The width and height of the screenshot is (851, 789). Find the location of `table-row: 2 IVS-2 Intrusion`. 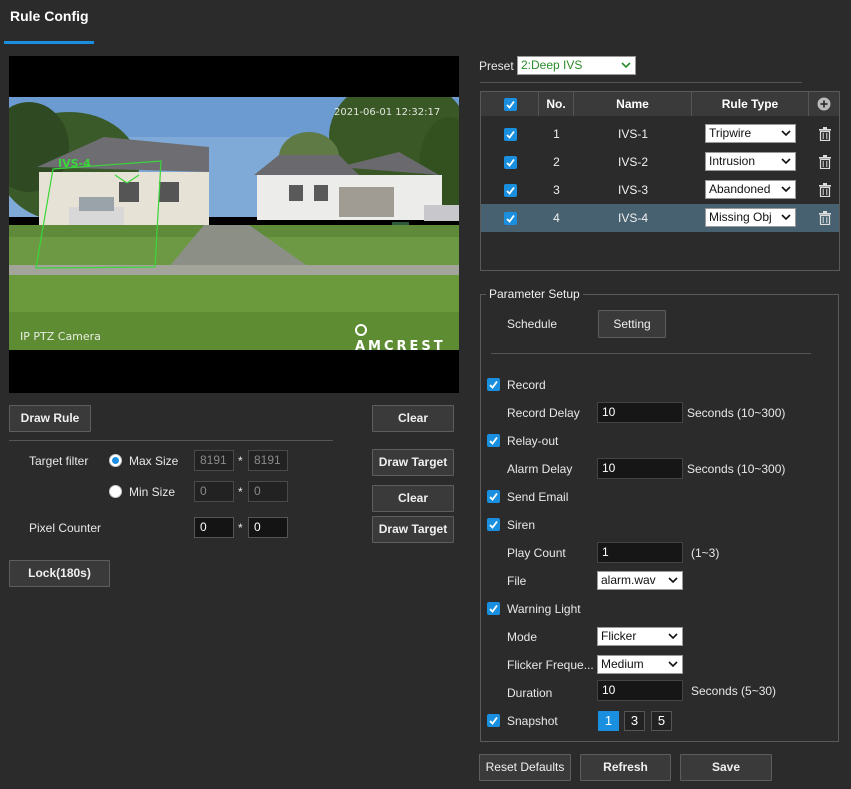

table-row: 2 IVS-2 Intrusion is located at coordinates (660, 162).